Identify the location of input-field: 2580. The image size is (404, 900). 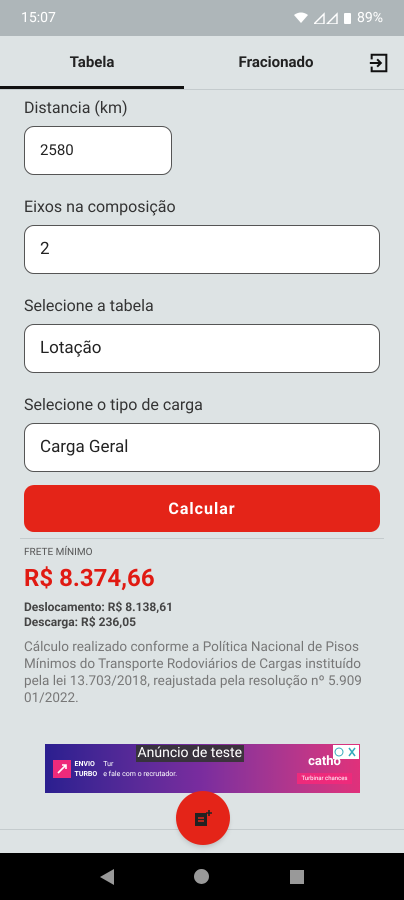
(98, 150).